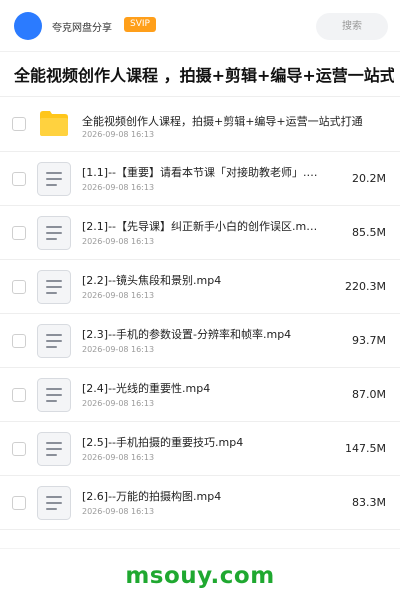 The width and height of the screenshot is (400, 600). Describe the element at coordinates (365, 286) in the screenshot. I see `file-size: 220.3M` at that location.